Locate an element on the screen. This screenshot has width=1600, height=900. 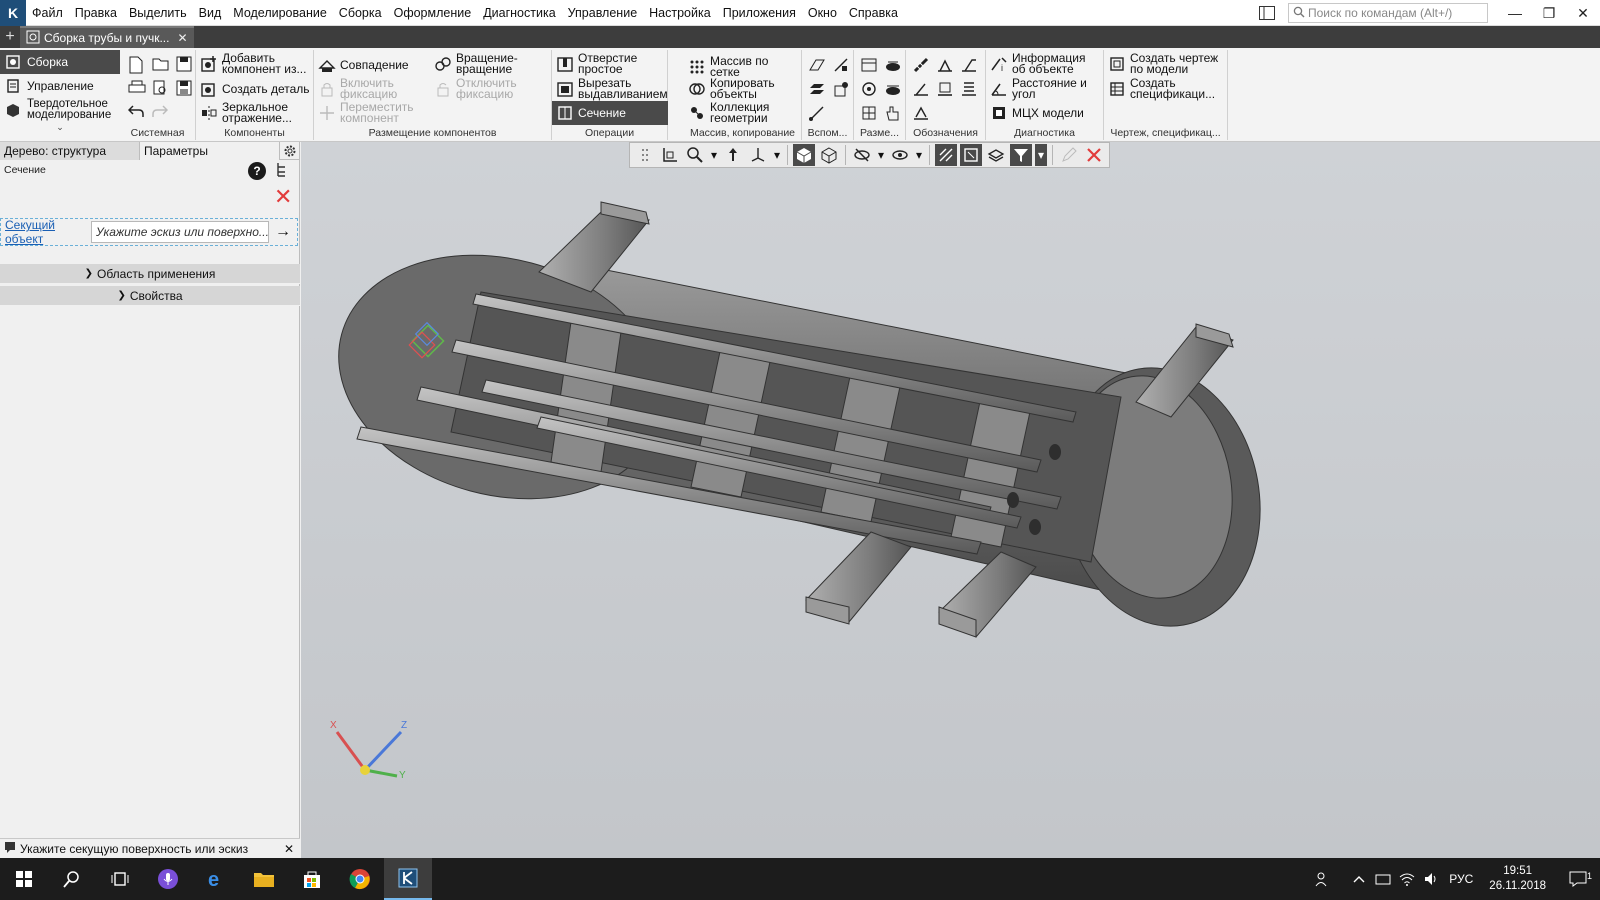
tree-view-icon is located at coordinates (283, 171).